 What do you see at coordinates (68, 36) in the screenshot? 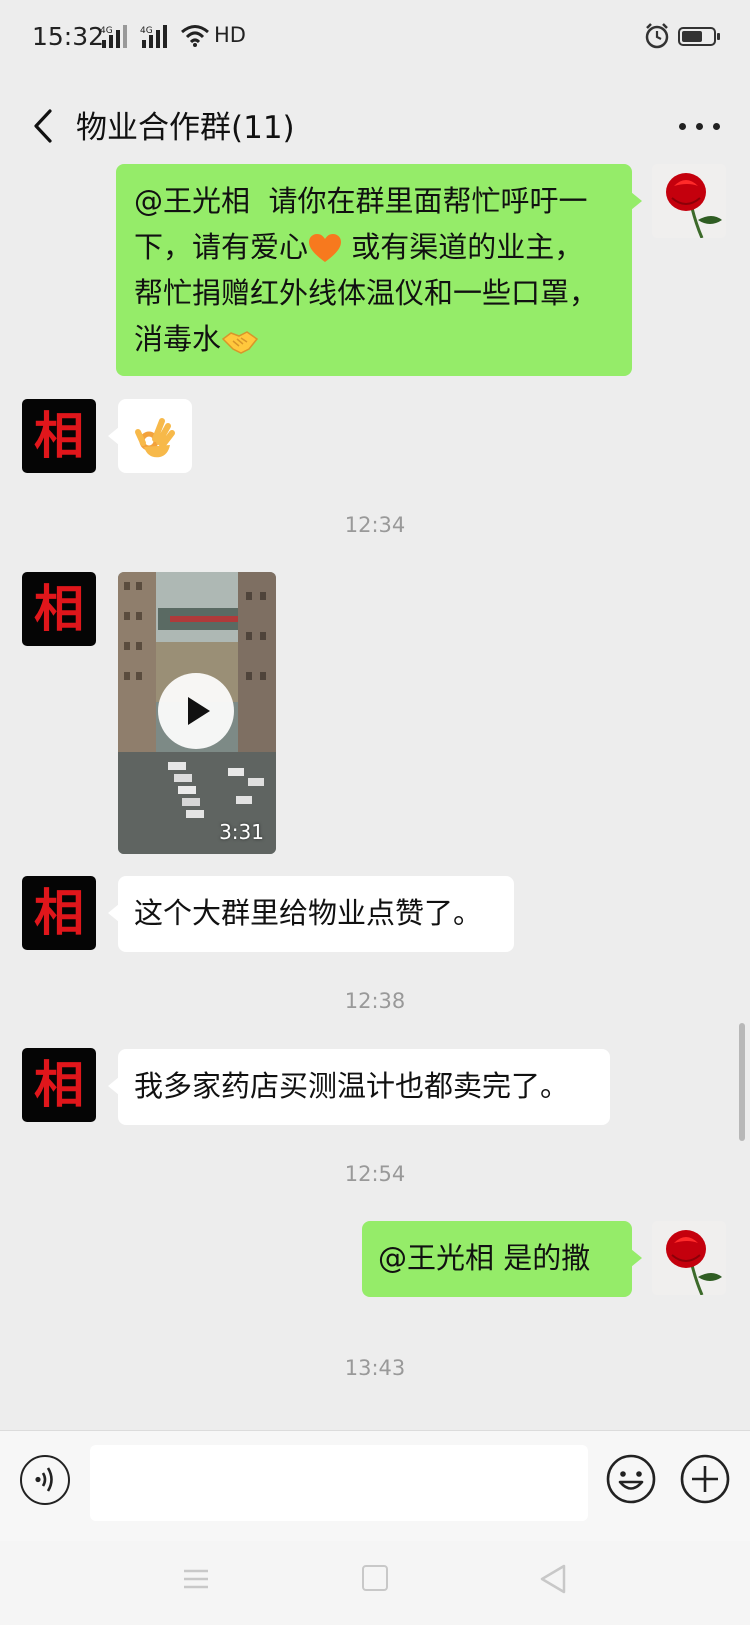
I see `status-time: 15:32` at bounding box center [68, 36].